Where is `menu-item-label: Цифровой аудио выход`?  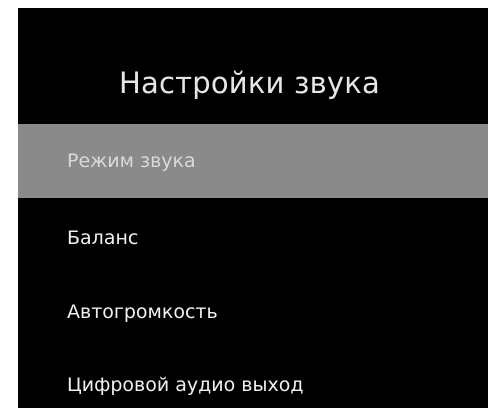 menu-item-label: Цифровой аудио выход is located at coordinates (185, 385).